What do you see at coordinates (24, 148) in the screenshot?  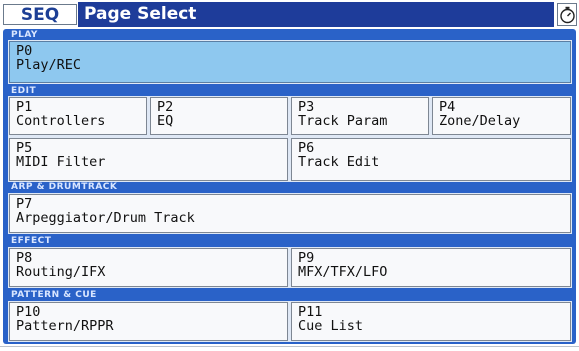 I see `page-number: P5` at bounding box center [24, 148].